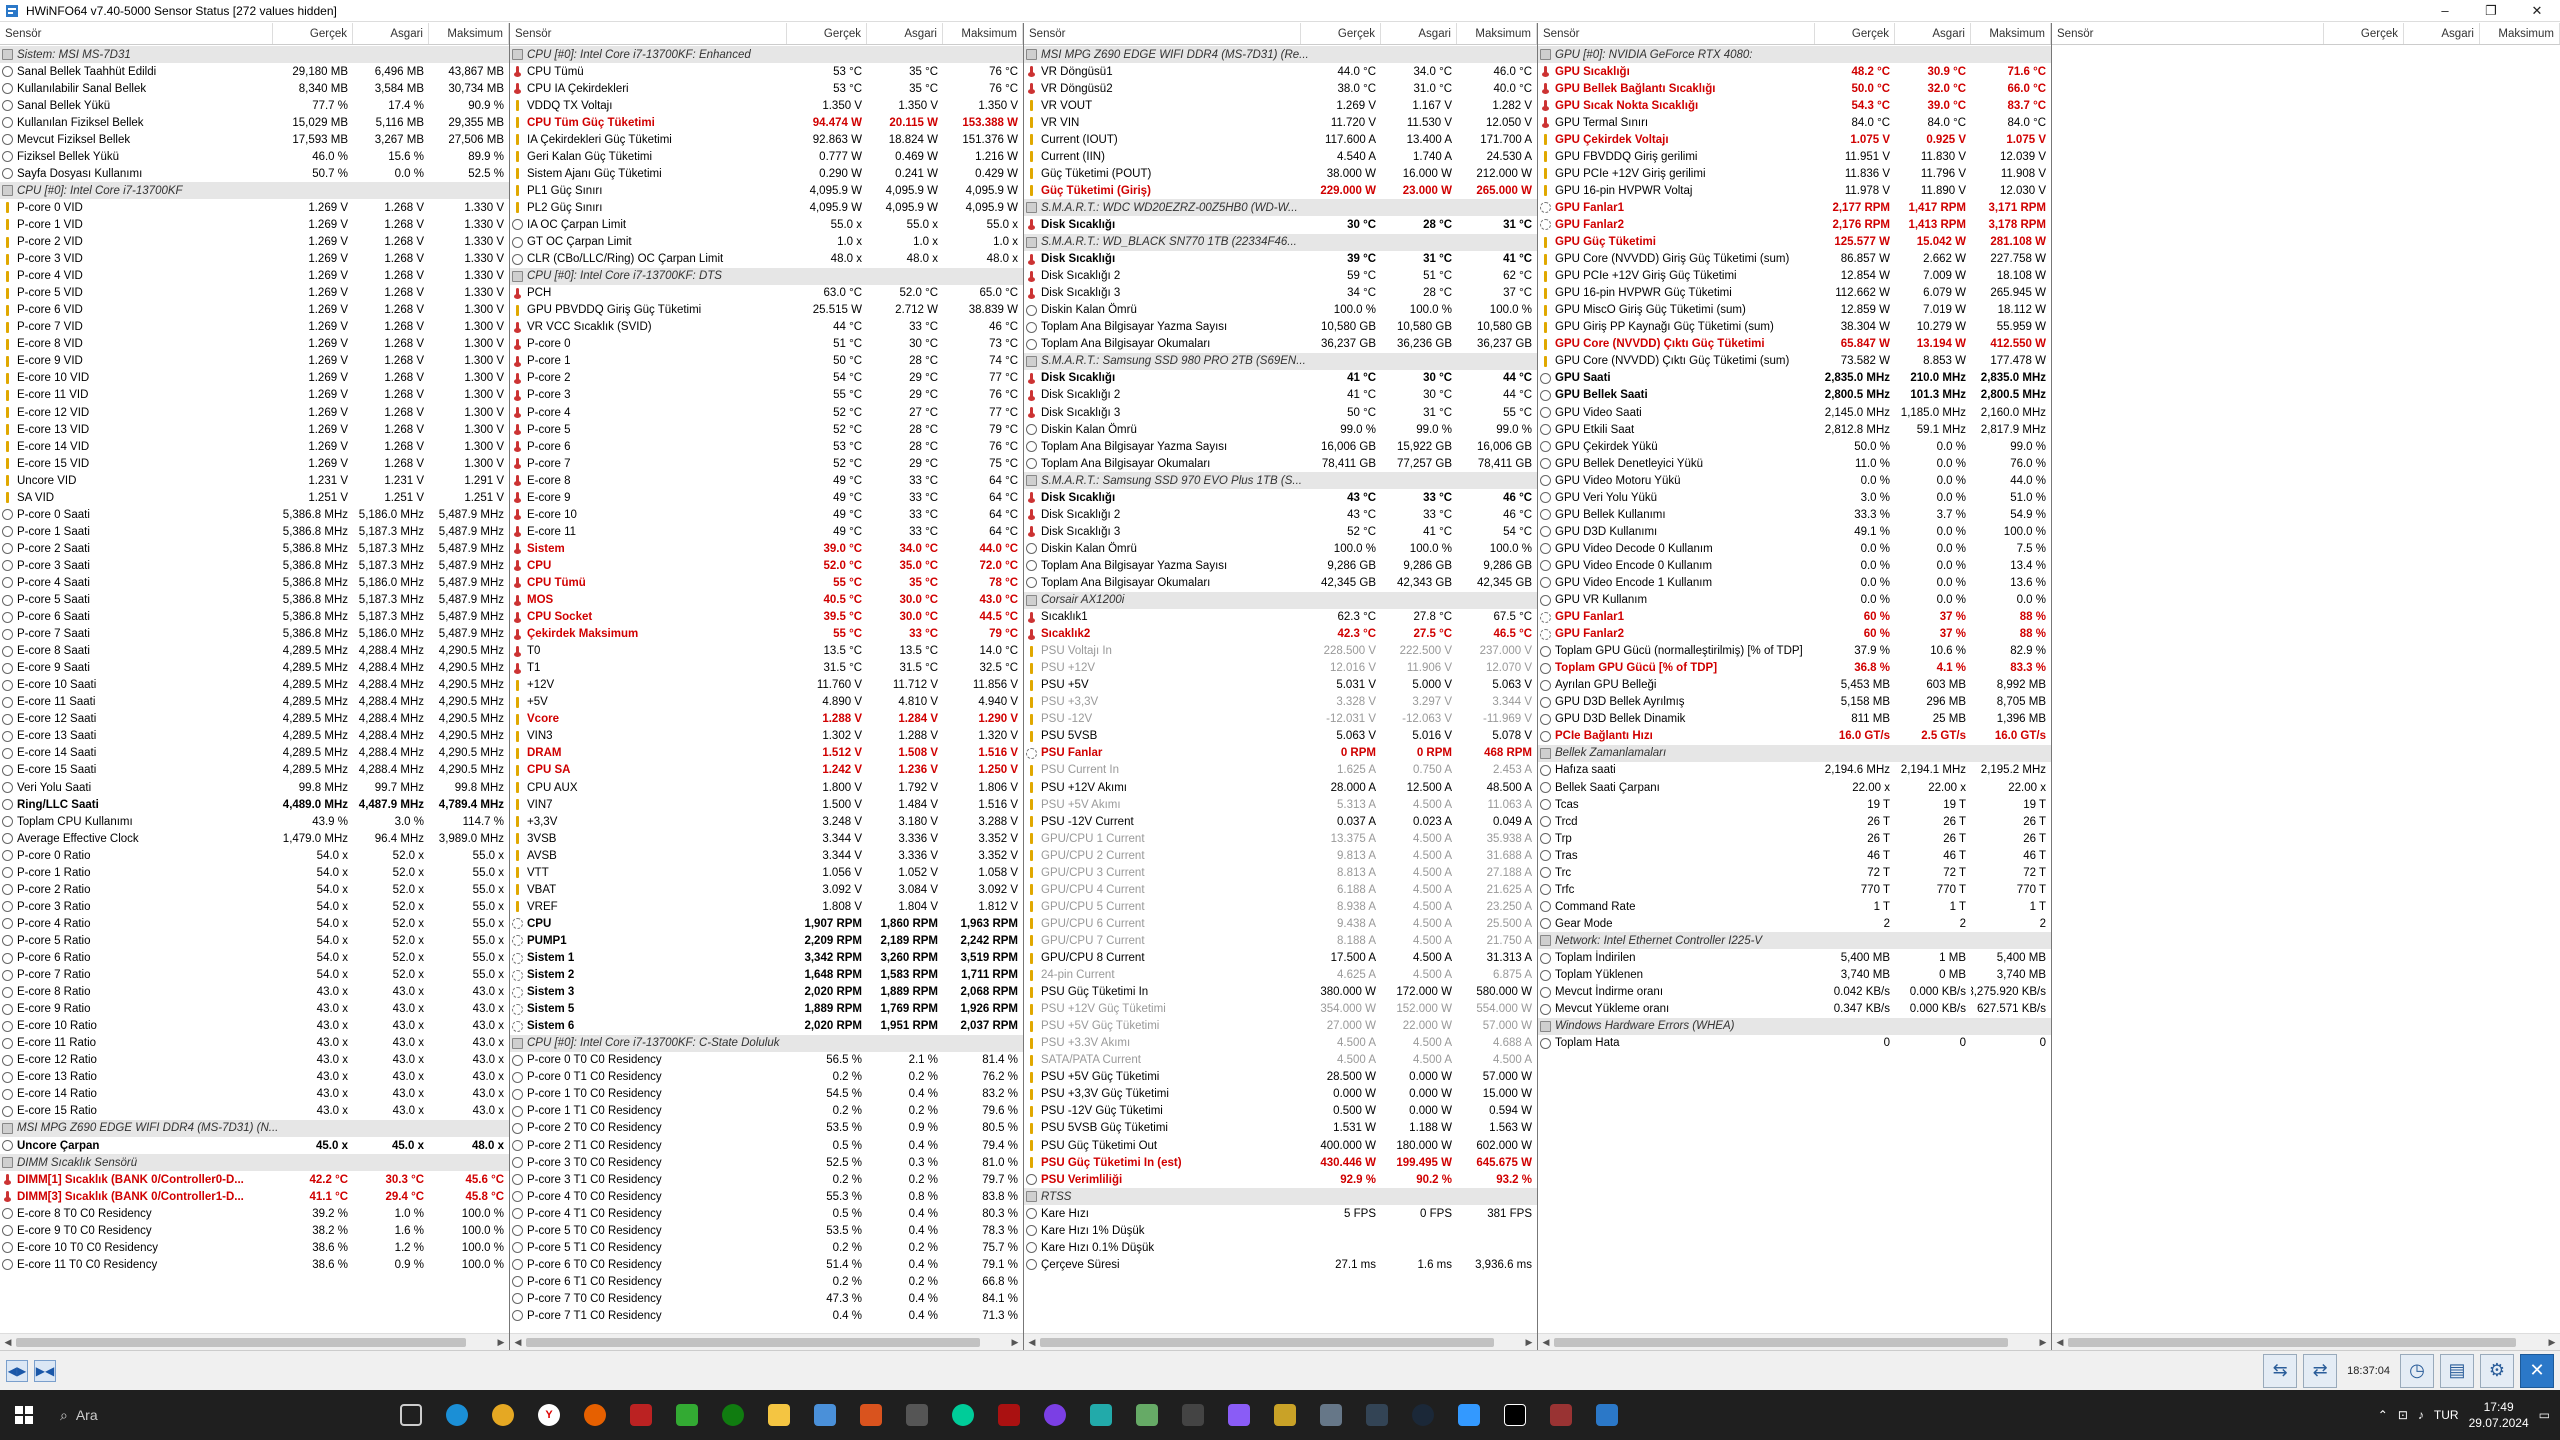 The height and width of the screenshot is (1440, 2560). Describe the element at coordinates (1280, 395) in the screenshot. I see `sensor-row: Disk Sıcaklığı 2 41 °C 30 °C 44 °C` at that location.